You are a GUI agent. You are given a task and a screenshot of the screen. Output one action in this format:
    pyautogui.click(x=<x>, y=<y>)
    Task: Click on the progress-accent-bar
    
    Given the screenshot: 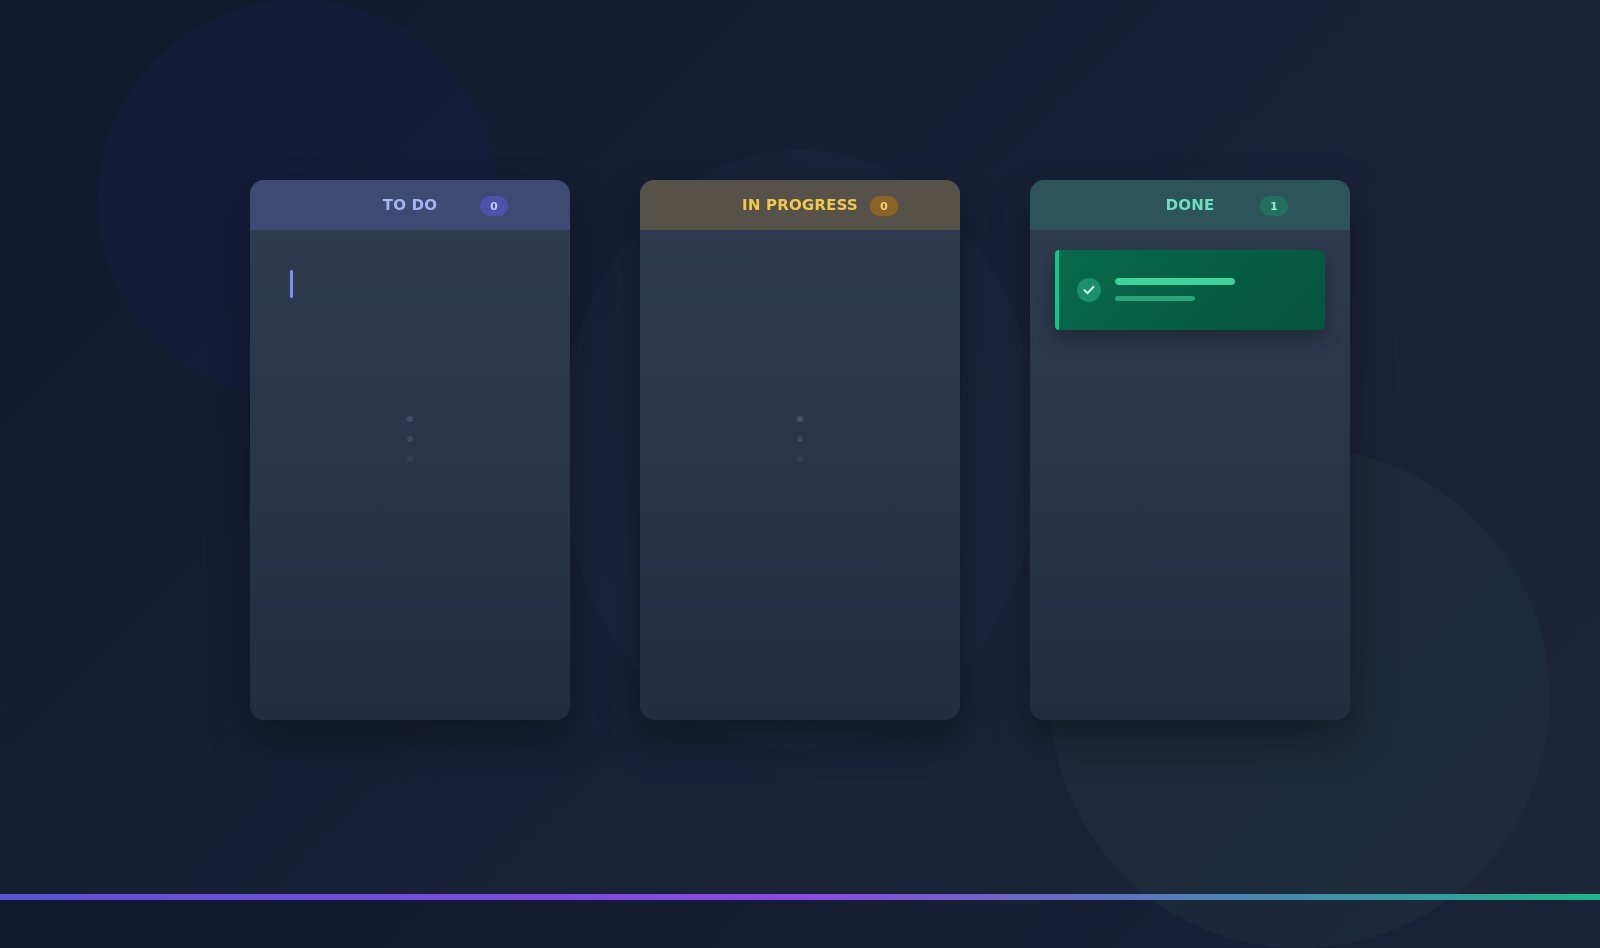 What is the action you would take?
    pyautogui.click(x=800, y=897)
    